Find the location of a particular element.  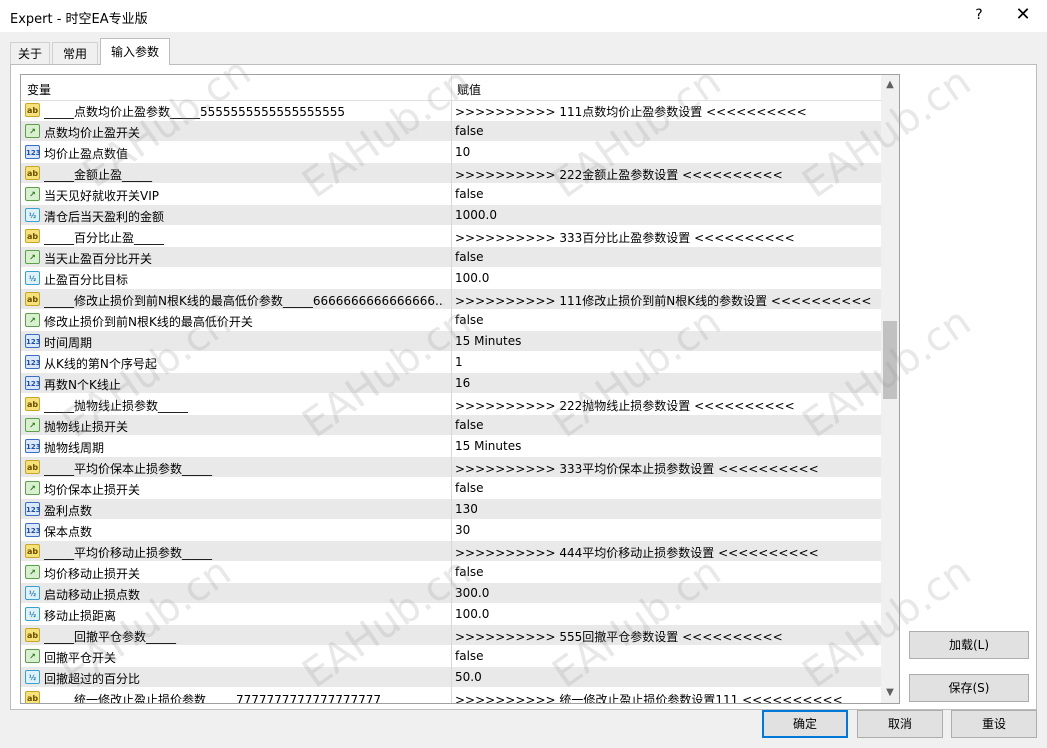

parameter-value: 30 is located at coordinates (667, 530).